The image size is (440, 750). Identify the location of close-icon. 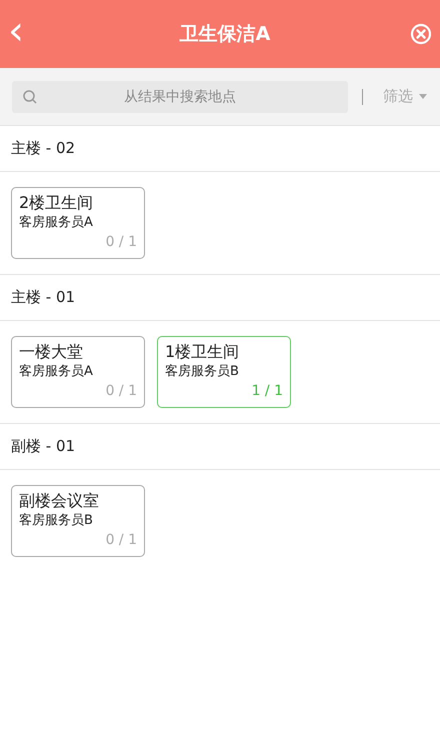
(421, 34).